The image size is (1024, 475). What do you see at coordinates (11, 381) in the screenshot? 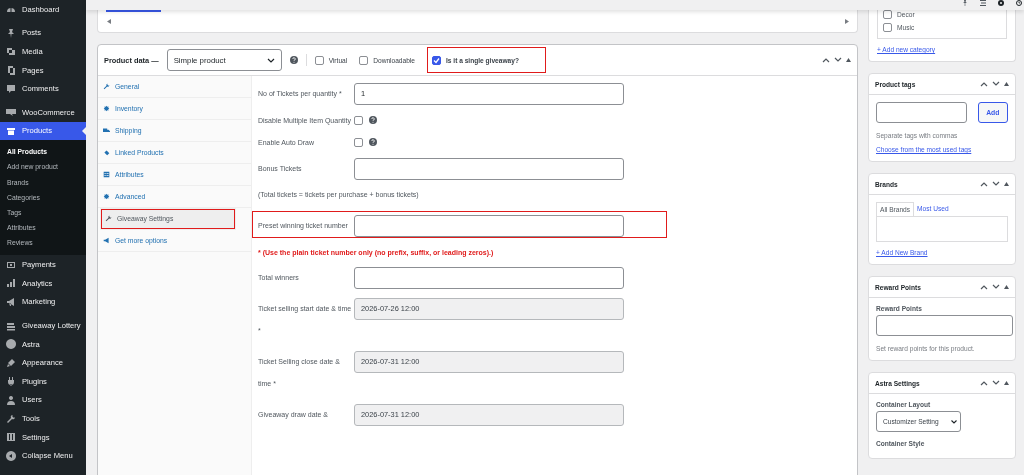
I see `plug-icon` at bounding box center [11, 381].